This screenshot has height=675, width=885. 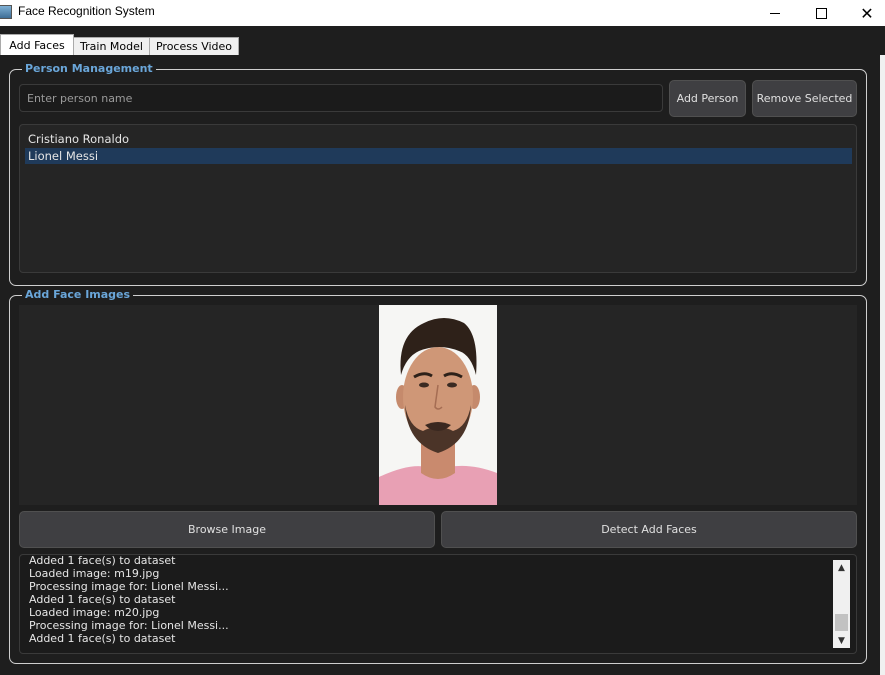 What do you see at coordinates (841, 604) in the screenshot?
I see `log-scrollbar: ▲ ▼` at bounding box center [841, 604].